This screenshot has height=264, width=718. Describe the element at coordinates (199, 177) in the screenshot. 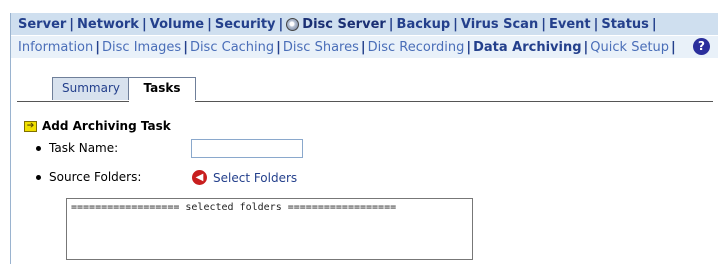

I see `select-folders-icon: ◀` at that location.